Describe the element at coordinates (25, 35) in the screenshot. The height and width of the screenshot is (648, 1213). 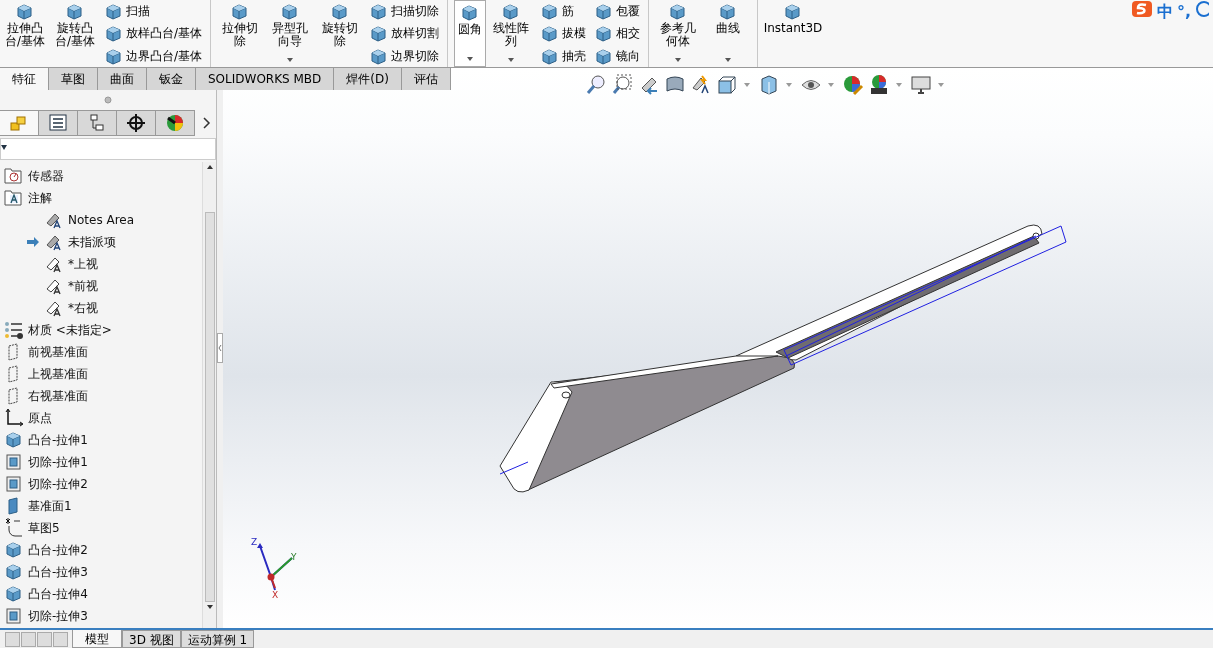
I see `ribbon-button: 拉伸凸台/基体` at that location.